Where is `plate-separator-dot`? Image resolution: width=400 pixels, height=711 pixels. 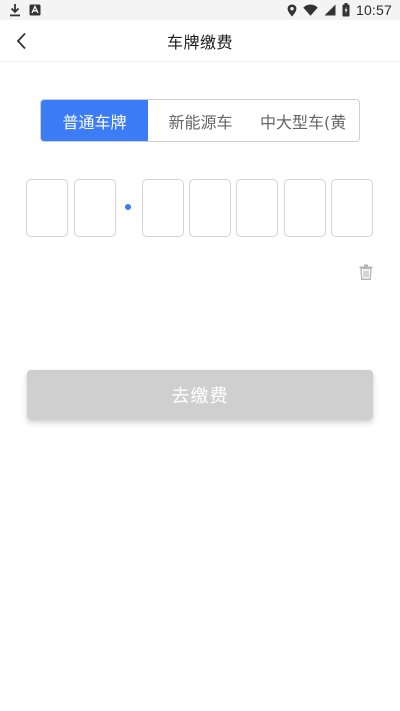
plate-separator-dot is located at coordinates (128, 207).